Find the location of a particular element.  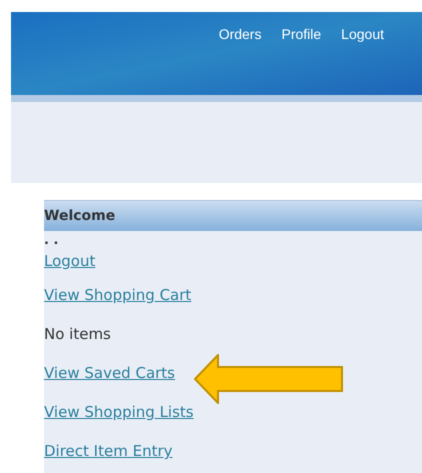

dots-text: . . is located at coordinates (51, 241).